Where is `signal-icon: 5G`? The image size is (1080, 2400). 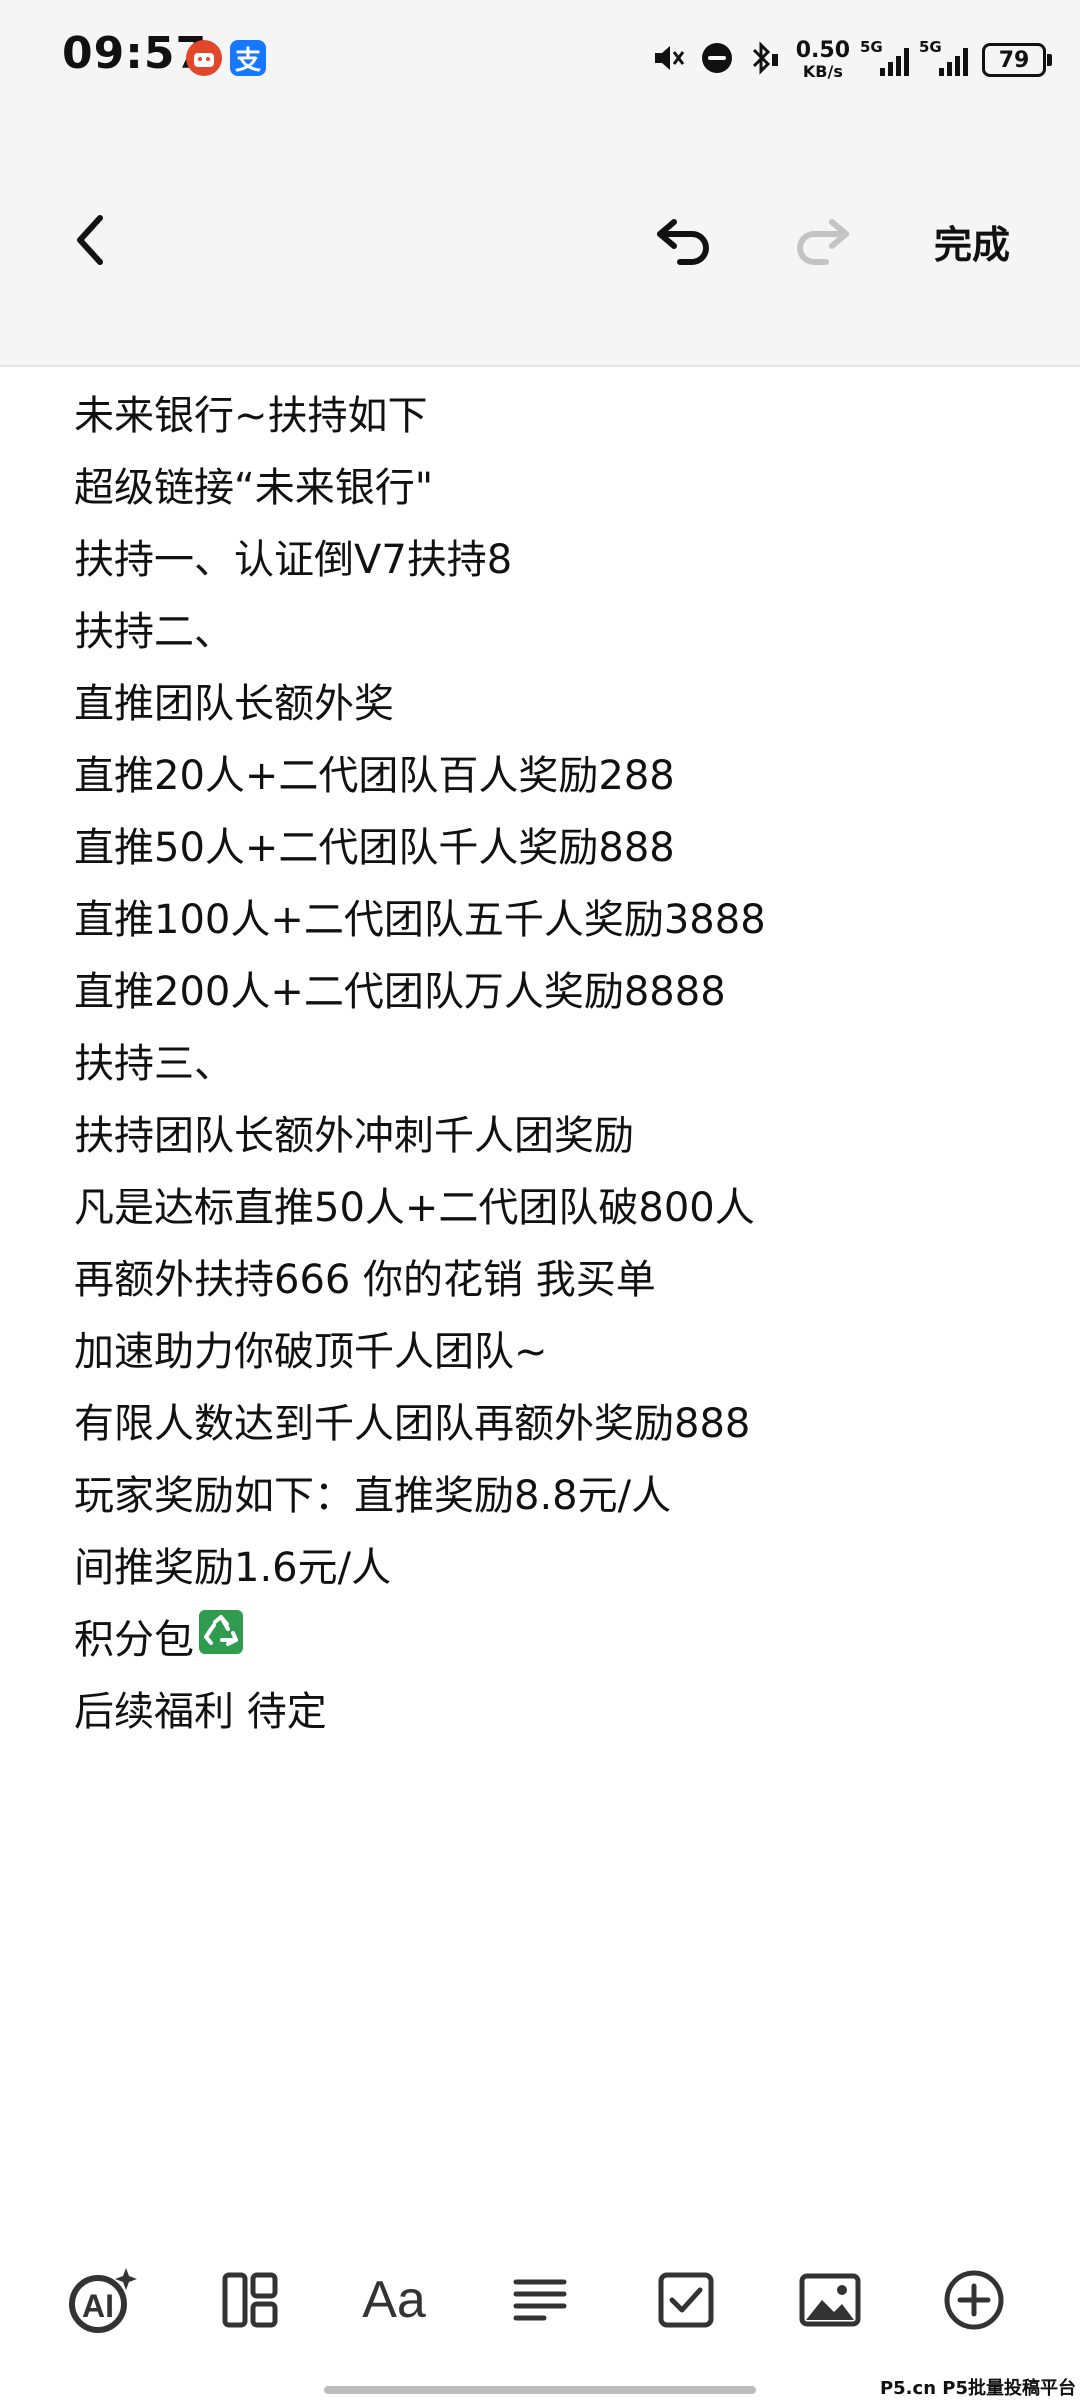
signal-icon: 5G is located at coordinates (884, 57).